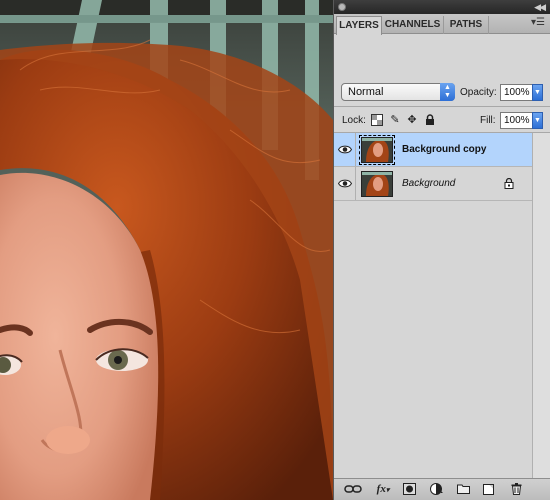  I want to click on tab-paths: PATHS, so click(466, 25).